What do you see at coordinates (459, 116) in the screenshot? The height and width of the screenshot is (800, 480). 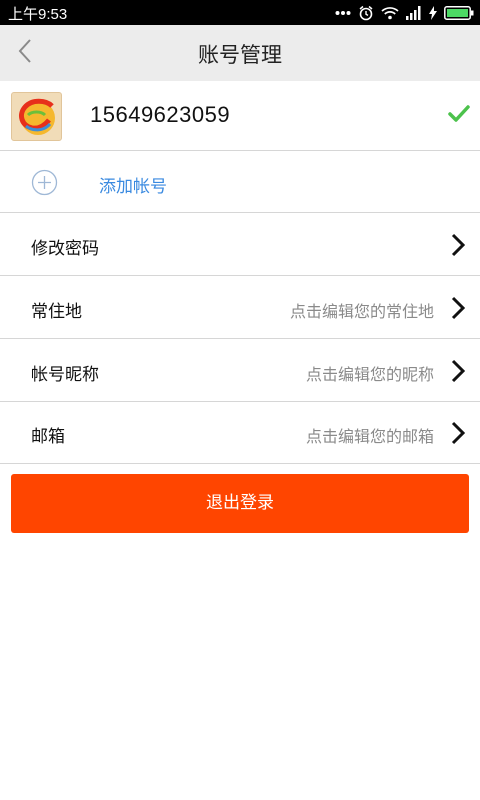 I see `checkmark-icon` at bounding box center [459, 116].